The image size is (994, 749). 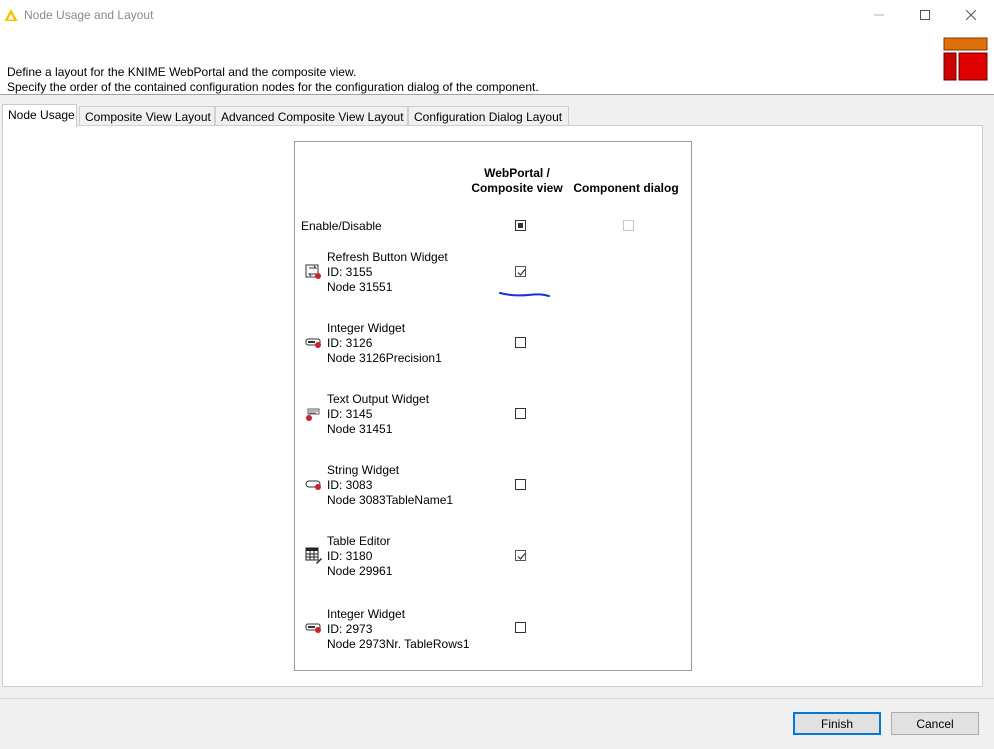 What do you see at coordinates (313, 485) in the screenshot?
I see `string-widget-icon` at bounding box center [313, 485].